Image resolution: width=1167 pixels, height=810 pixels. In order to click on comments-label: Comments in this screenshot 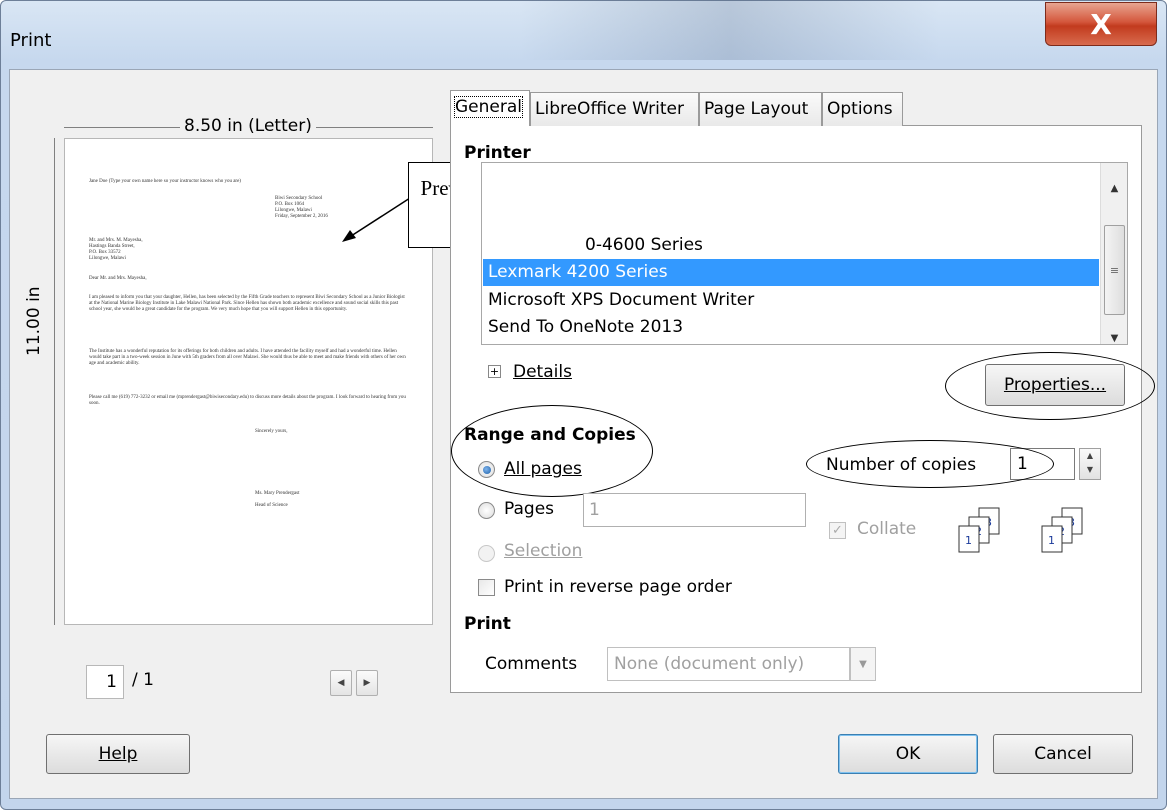, I will do `click(531, 664)`.